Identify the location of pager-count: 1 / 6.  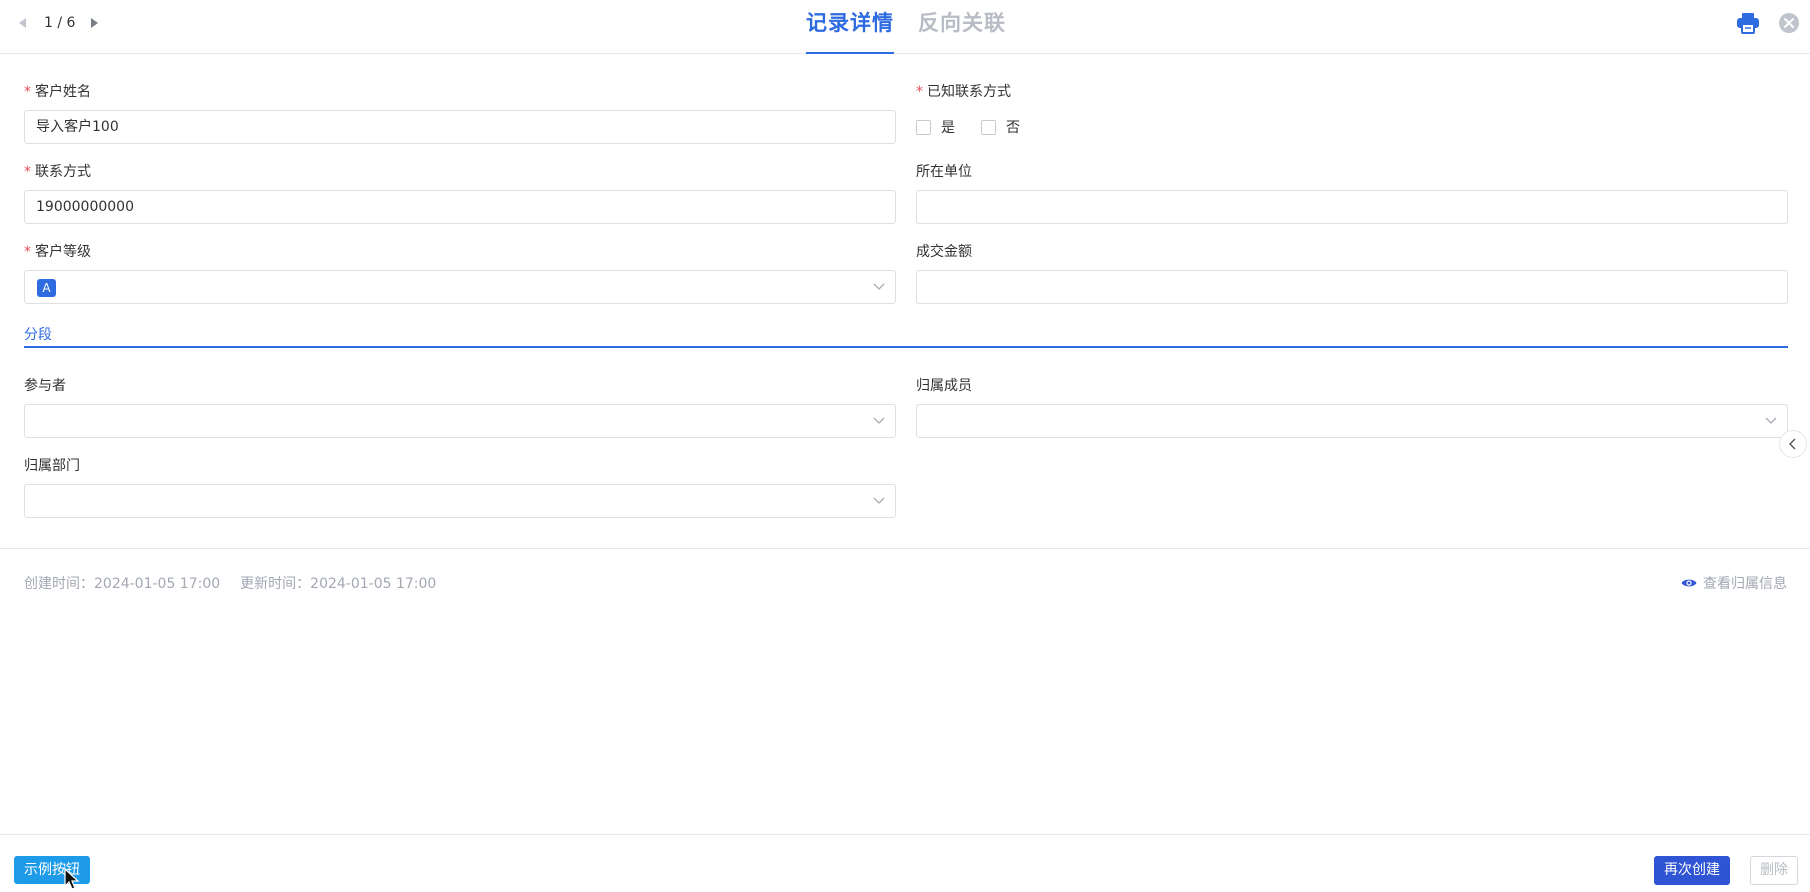
(60, 23).